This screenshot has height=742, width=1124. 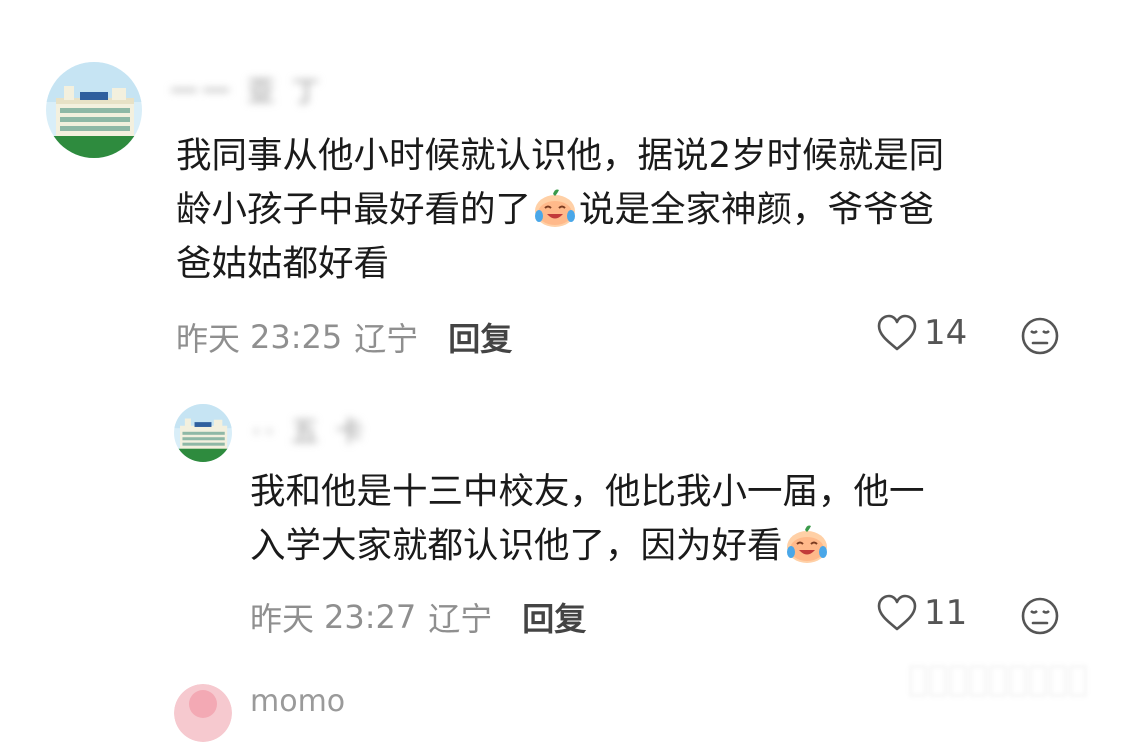 What do you see at coordinates (310, 430) in the screenshot?
I see `username: ·· 五 卡` at bounding box center [310, 430].